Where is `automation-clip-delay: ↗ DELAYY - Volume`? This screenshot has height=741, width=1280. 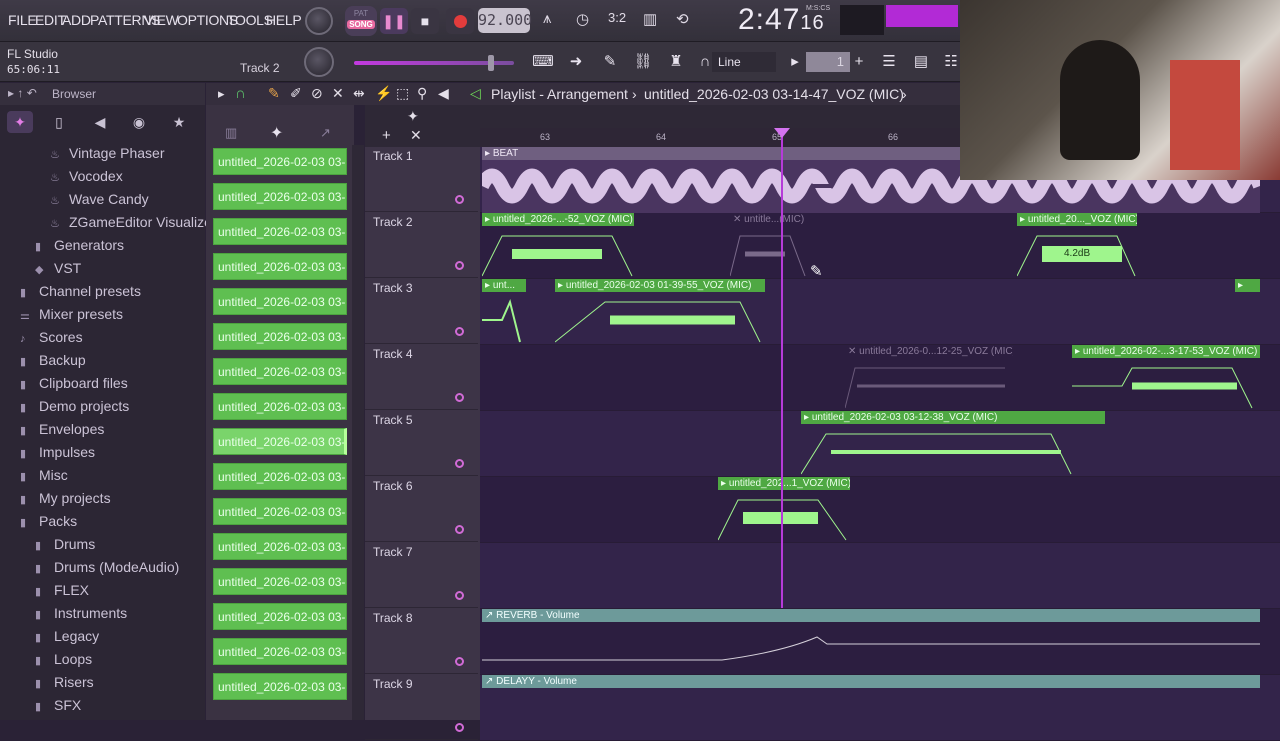 automation-clip-delay: ↗ DELAYY - Volume is located at coordinates (871, 697).